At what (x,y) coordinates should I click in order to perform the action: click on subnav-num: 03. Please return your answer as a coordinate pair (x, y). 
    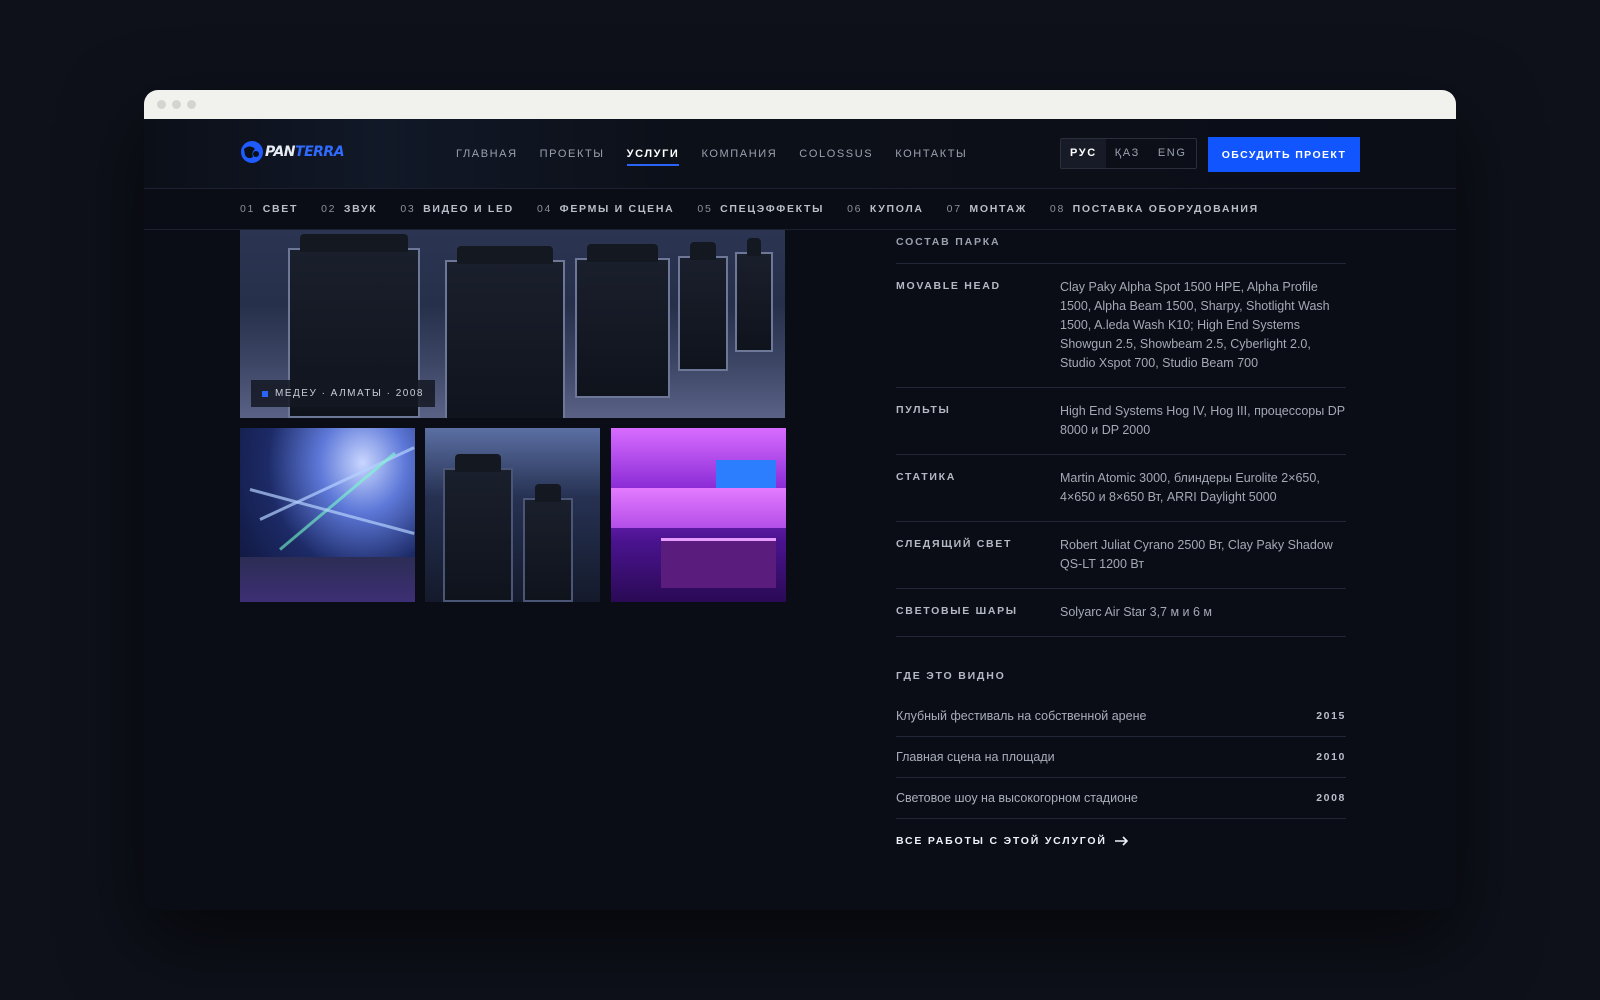
    Looking at the image, I should click on (408, 209).